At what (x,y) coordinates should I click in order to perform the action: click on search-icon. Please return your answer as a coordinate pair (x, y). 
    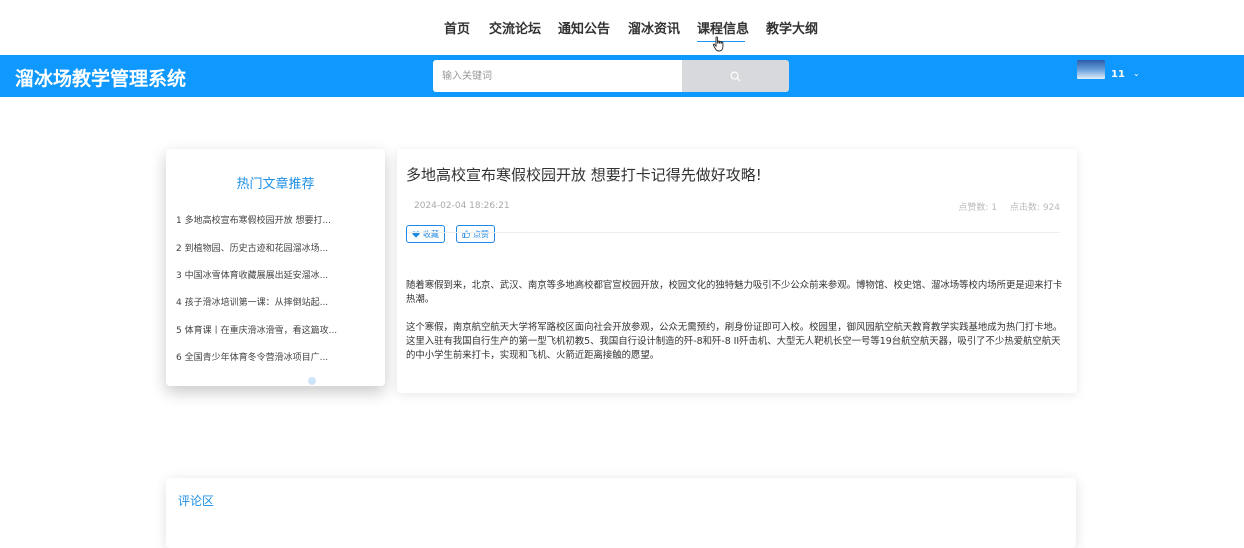
    Looking at the image, I should click on (735, 76).